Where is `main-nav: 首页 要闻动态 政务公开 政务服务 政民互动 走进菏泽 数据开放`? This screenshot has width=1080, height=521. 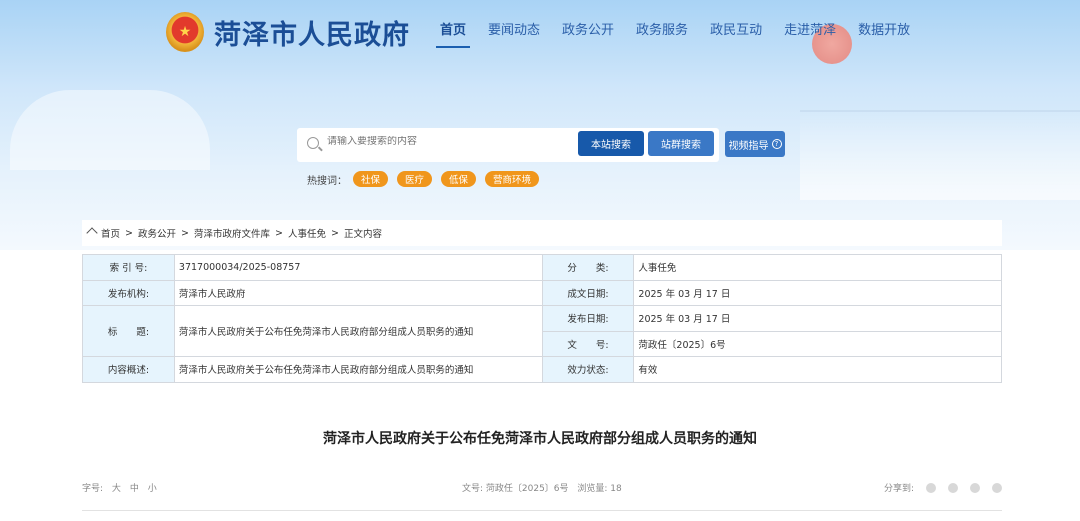
main-nav: 首页 要闻动态 政务公开 政务服务 政民互动 走进菏泽 数据开放 is located at coordinates (683, 33).